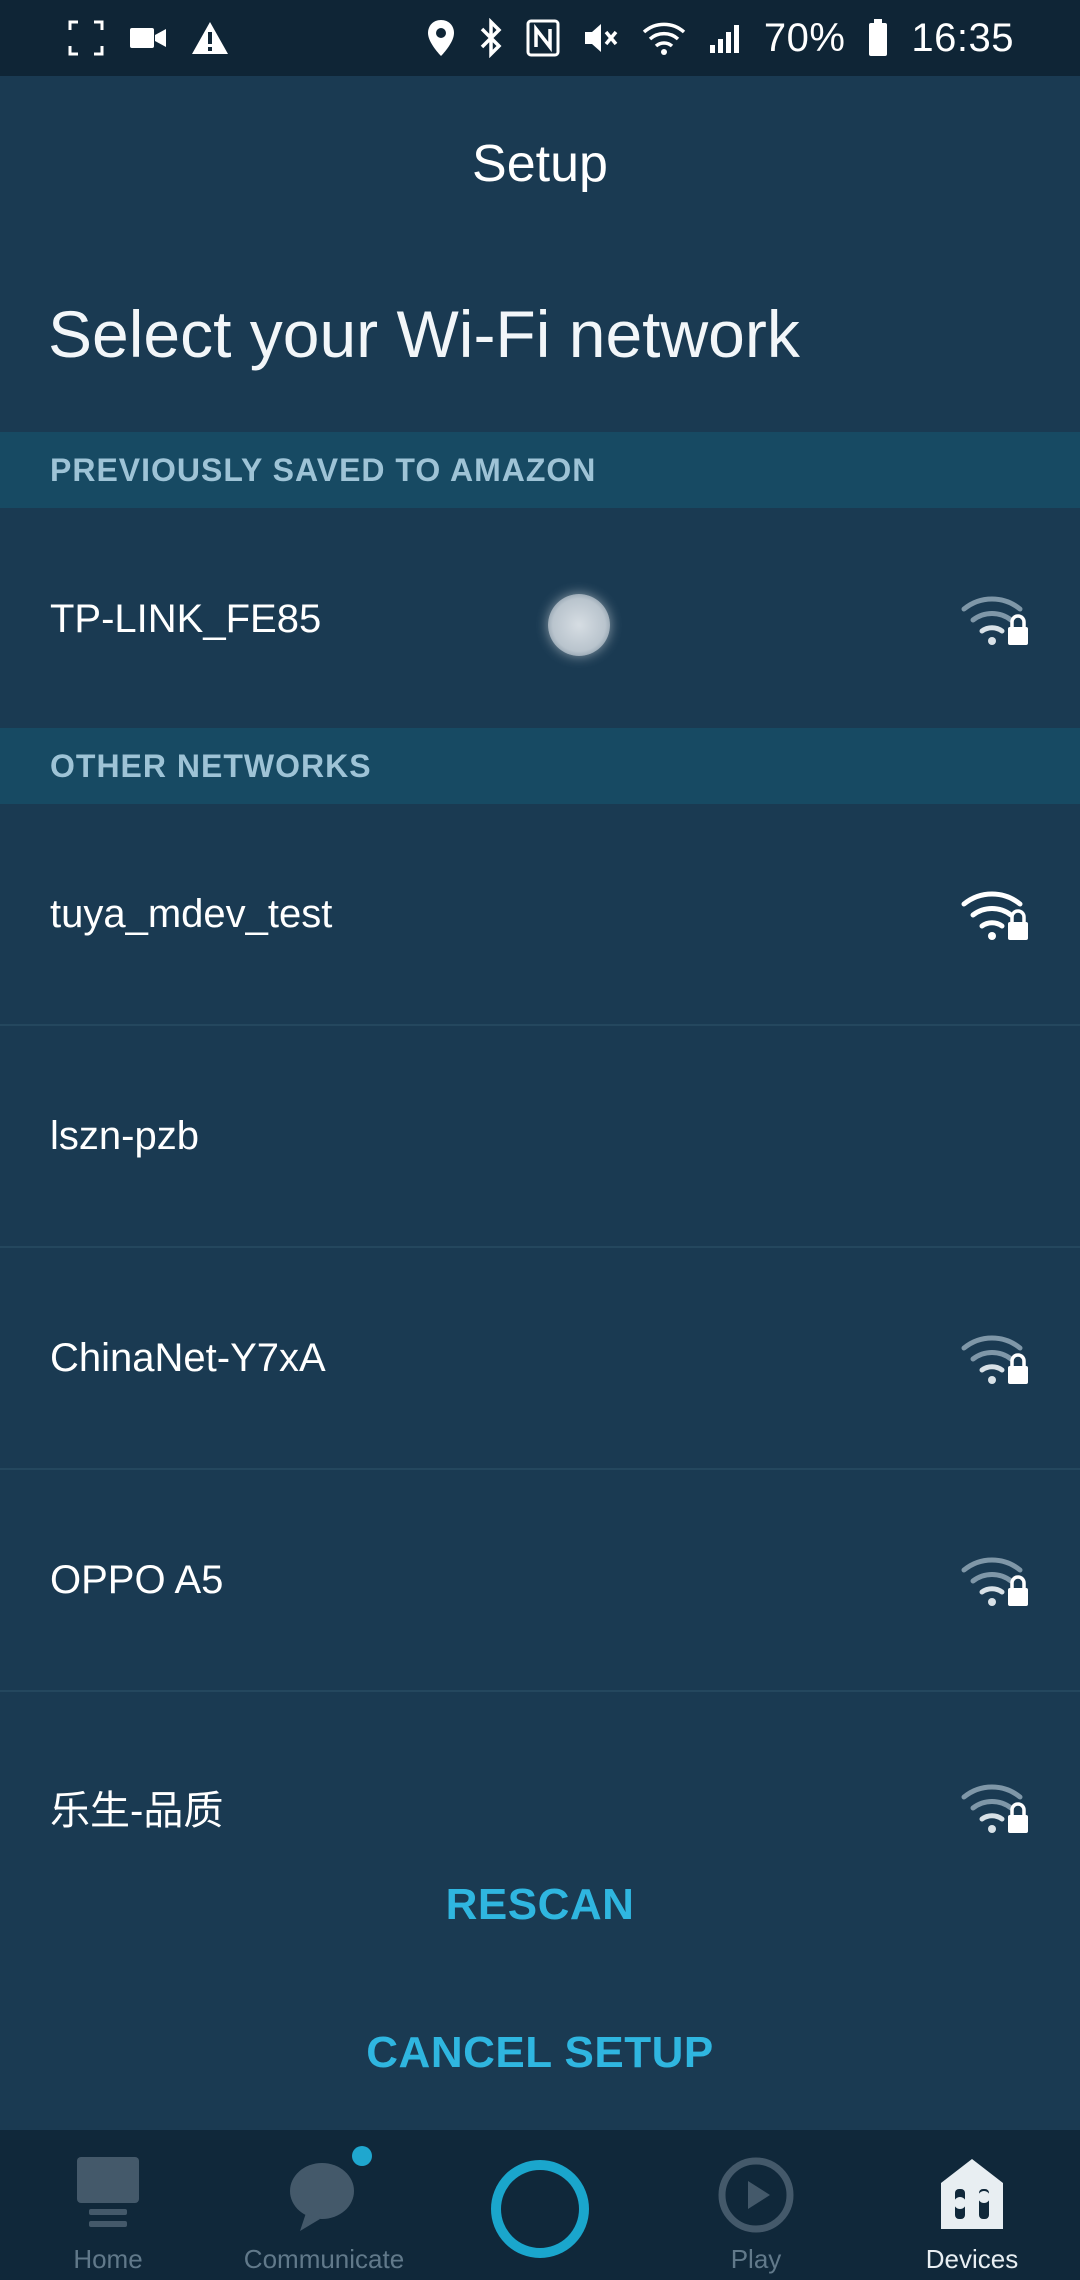 This screenshot has height=2280, width=1080. What do you see at coordinates (540, 1905) in the screenshot?
I see `rescan-button: RESCAN` at bounding box center [540, 1905].